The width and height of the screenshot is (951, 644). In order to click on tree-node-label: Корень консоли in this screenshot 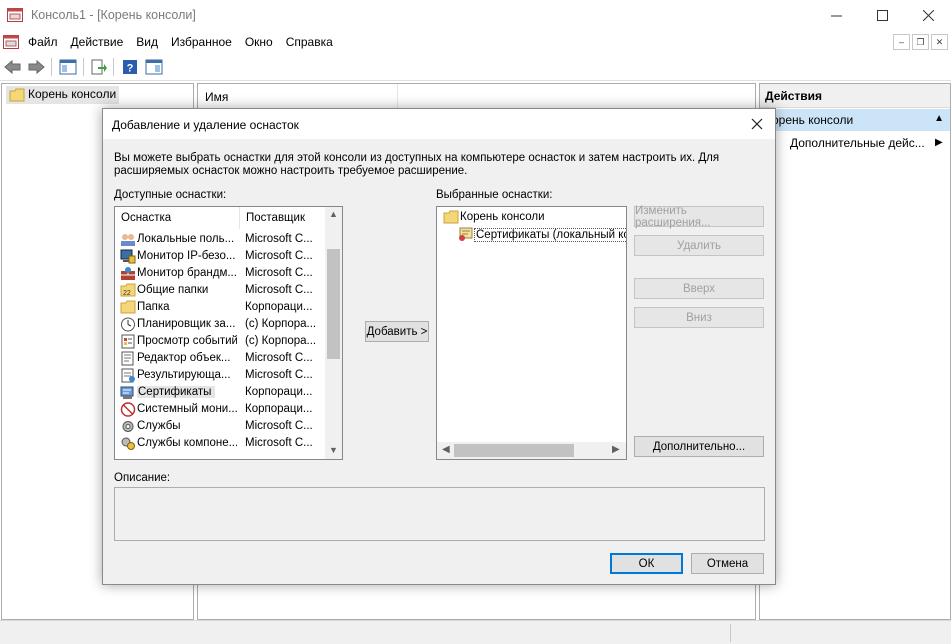, I will do `click(72, 94)`.